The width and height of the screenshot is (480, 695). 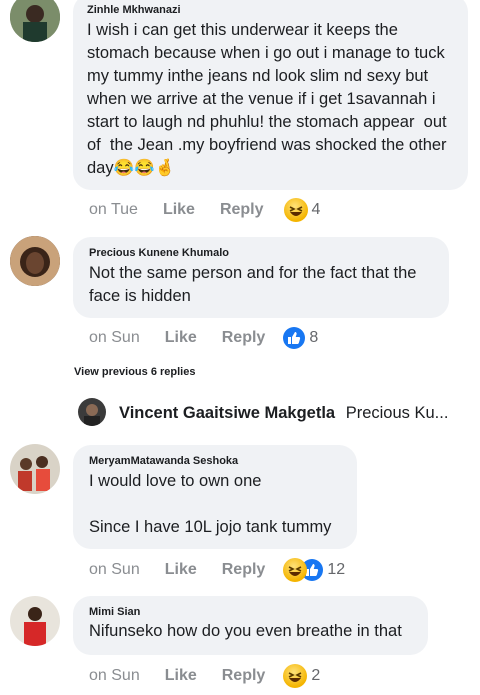 I want to click on comment-author: Zinhle Mkhwanazi, so click(x=270, y=10).